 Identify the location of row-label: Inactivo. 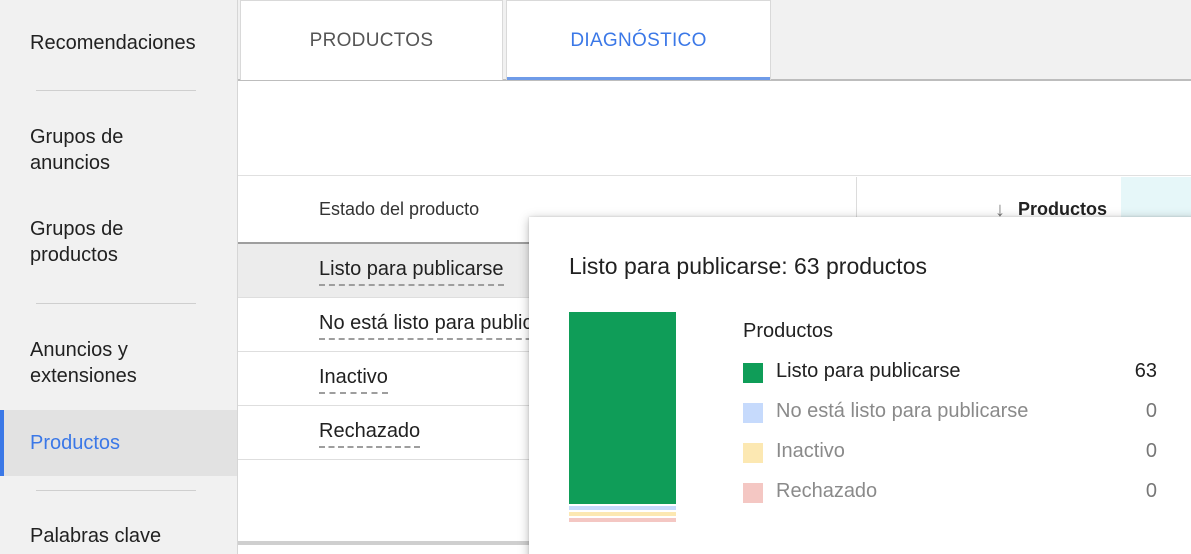
(353, 380).